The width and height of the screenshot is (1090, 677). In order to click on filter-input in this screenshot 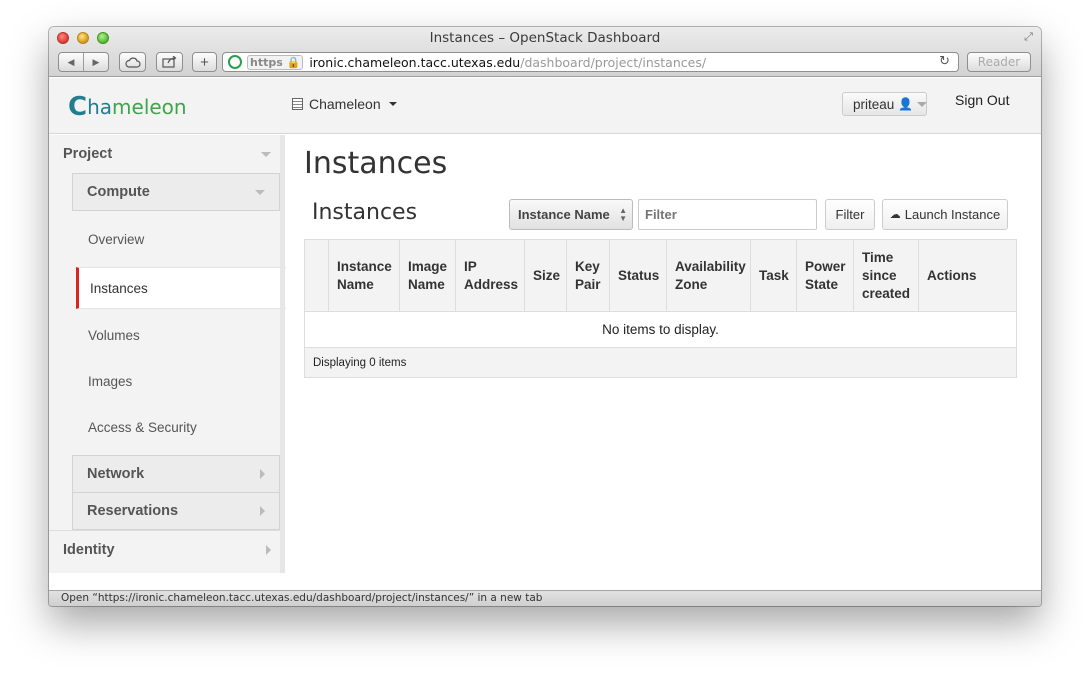, I will do `click(727, 214)`.